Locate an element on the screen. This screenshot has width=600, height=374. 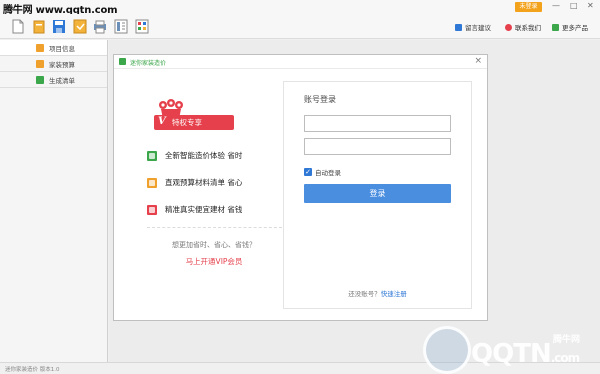
minimize-button: — is located at coordinates (556, 6).